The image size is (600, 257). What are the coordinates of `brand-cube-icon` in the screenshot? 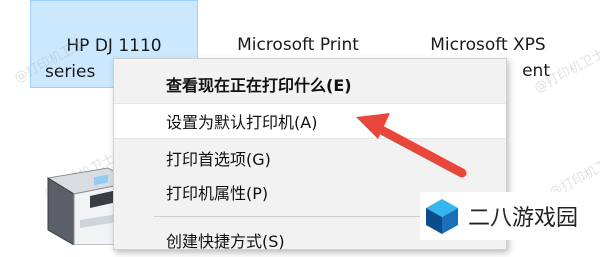 It's located at (442, 216).